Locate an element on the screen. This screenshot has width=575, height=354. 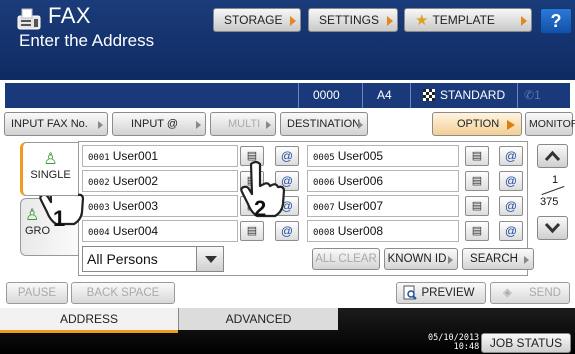
monitor-label: MONITOR is located at coordinates (552, 124).